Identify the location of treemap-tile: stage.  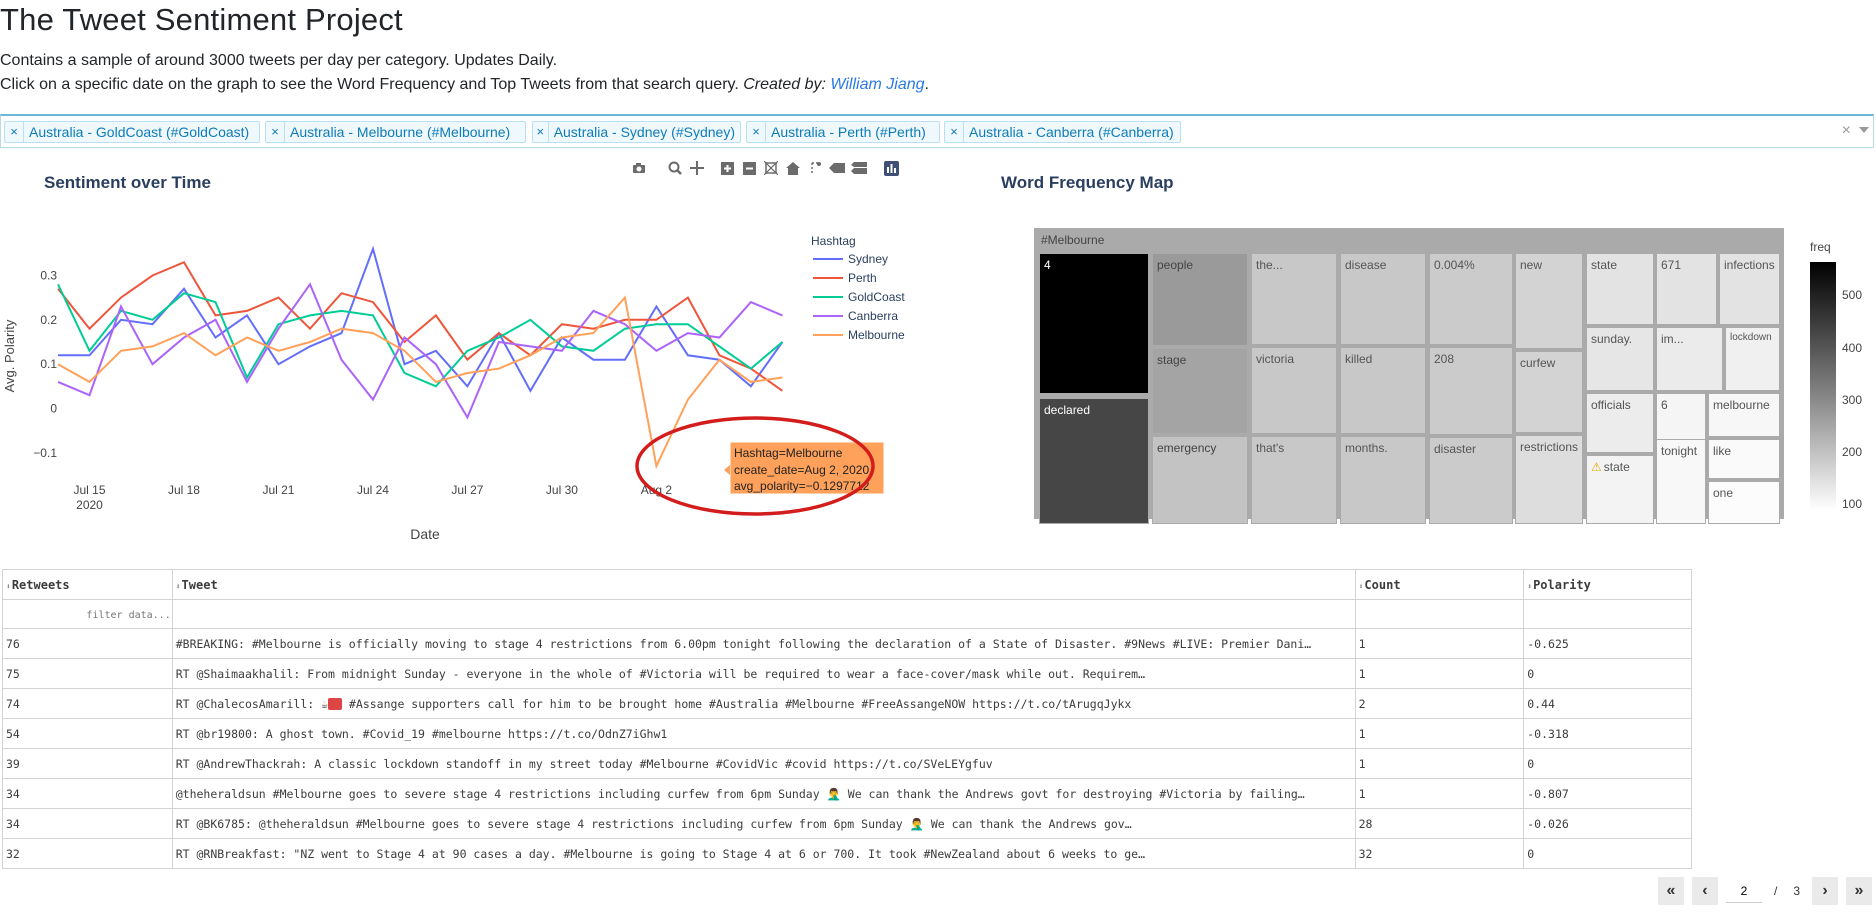
(1200, 391).